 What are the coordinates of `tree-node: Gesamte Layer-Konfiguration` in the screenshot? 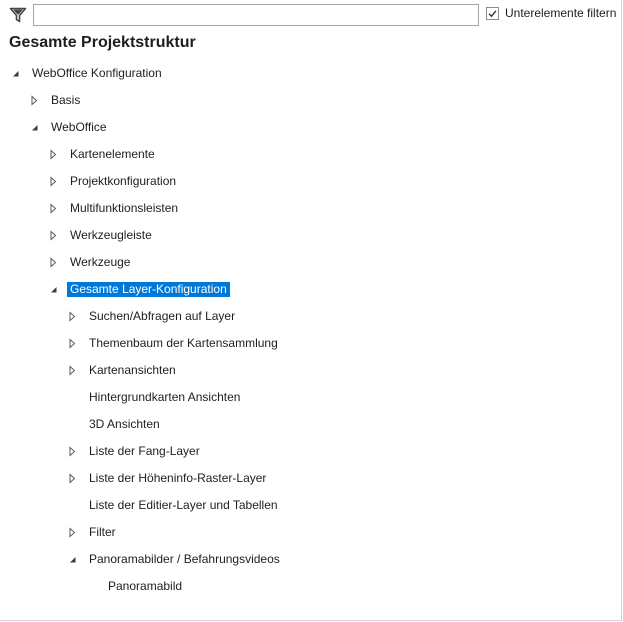 It's located at (139, 289).